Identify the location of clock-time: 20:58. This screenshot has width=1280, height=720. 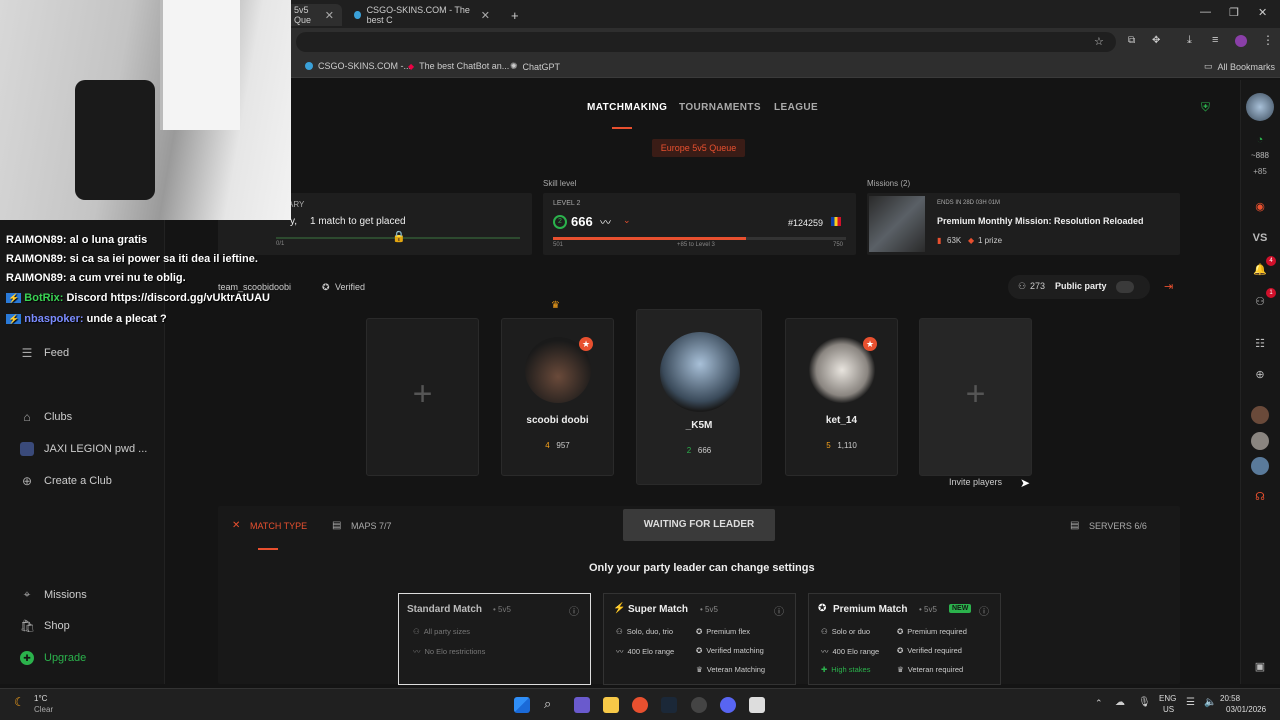
(1230, 698).